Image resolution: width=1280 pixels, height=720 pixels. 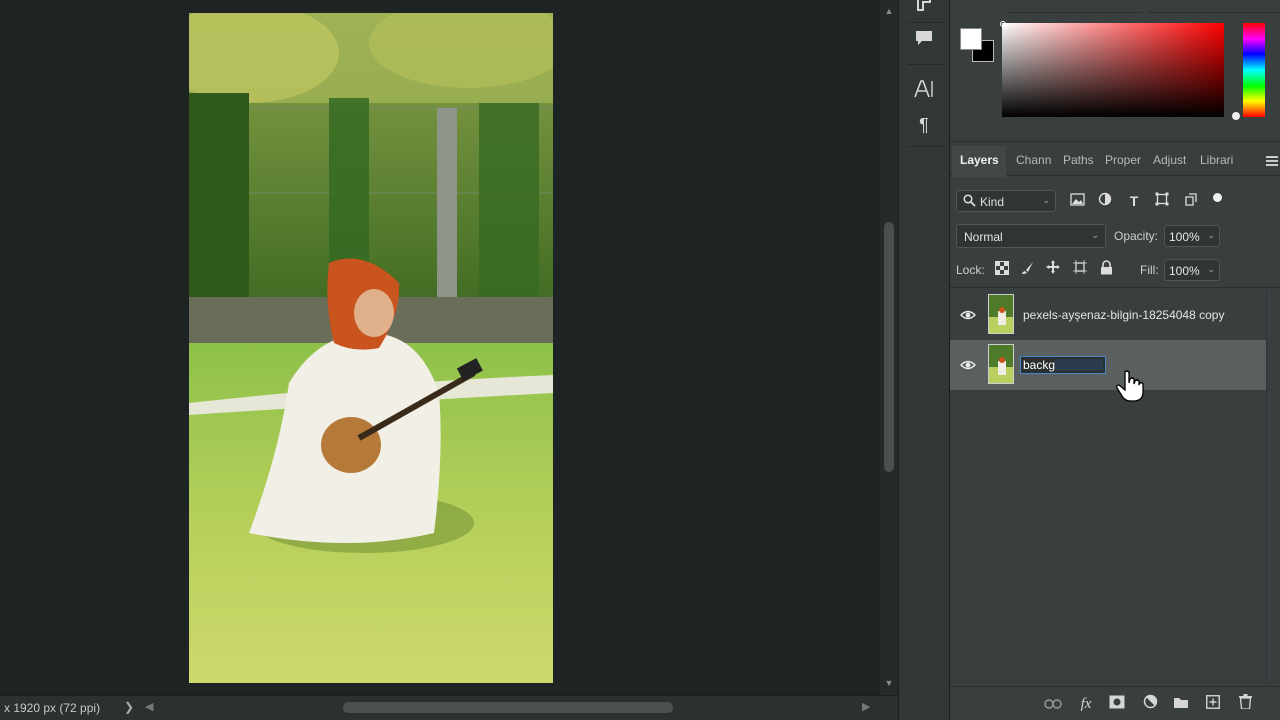 I want to click on horizontal-scroll-thumb, so click(x=508, y=707).